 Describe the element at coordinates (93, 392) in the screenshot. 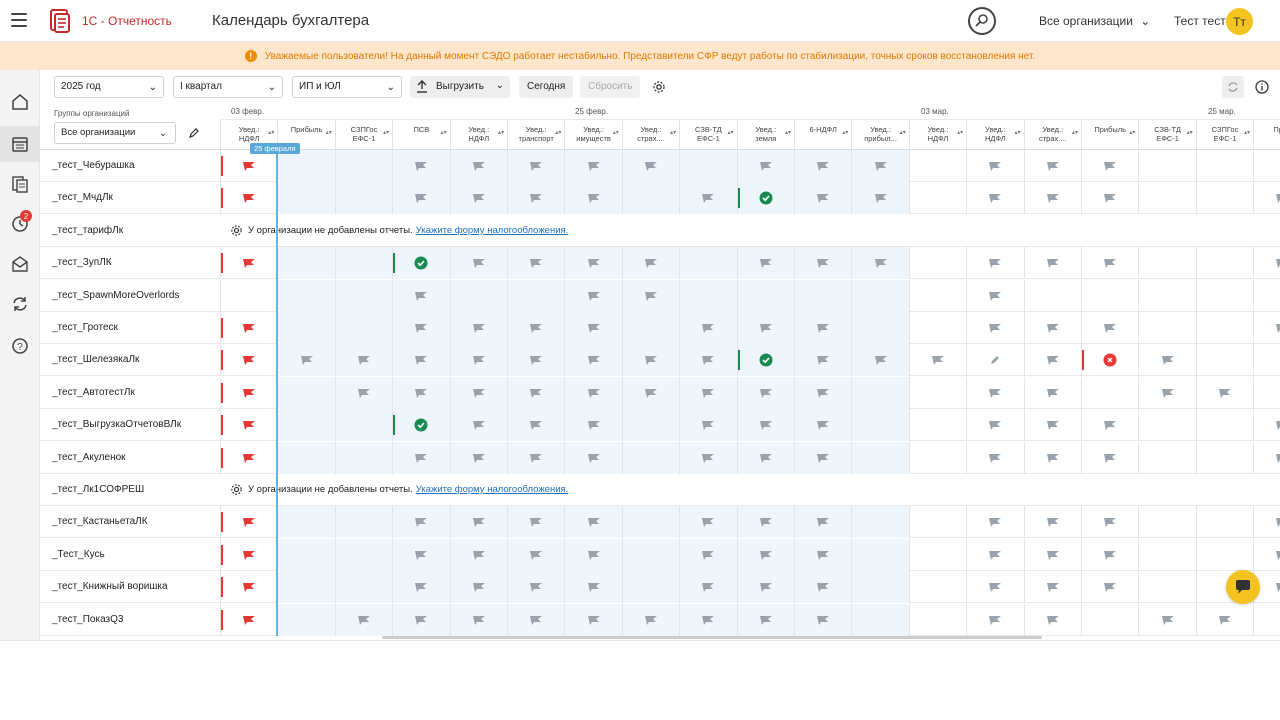

I see `organization-name: _тест_АвтотестЛк` at that location.